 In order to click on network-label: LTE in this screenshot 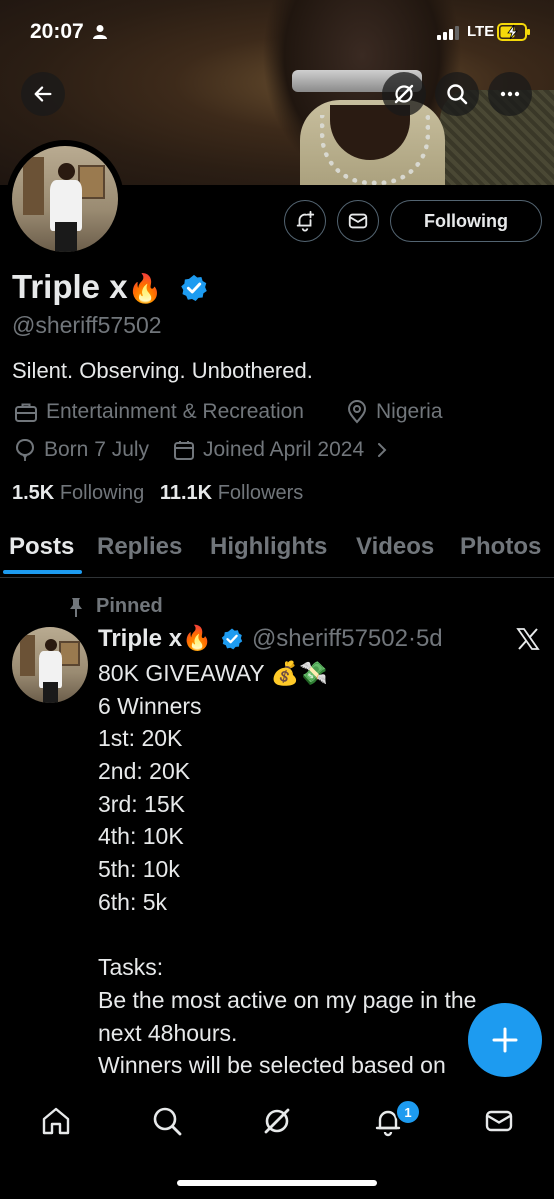, I will do `click(481, 31)`.